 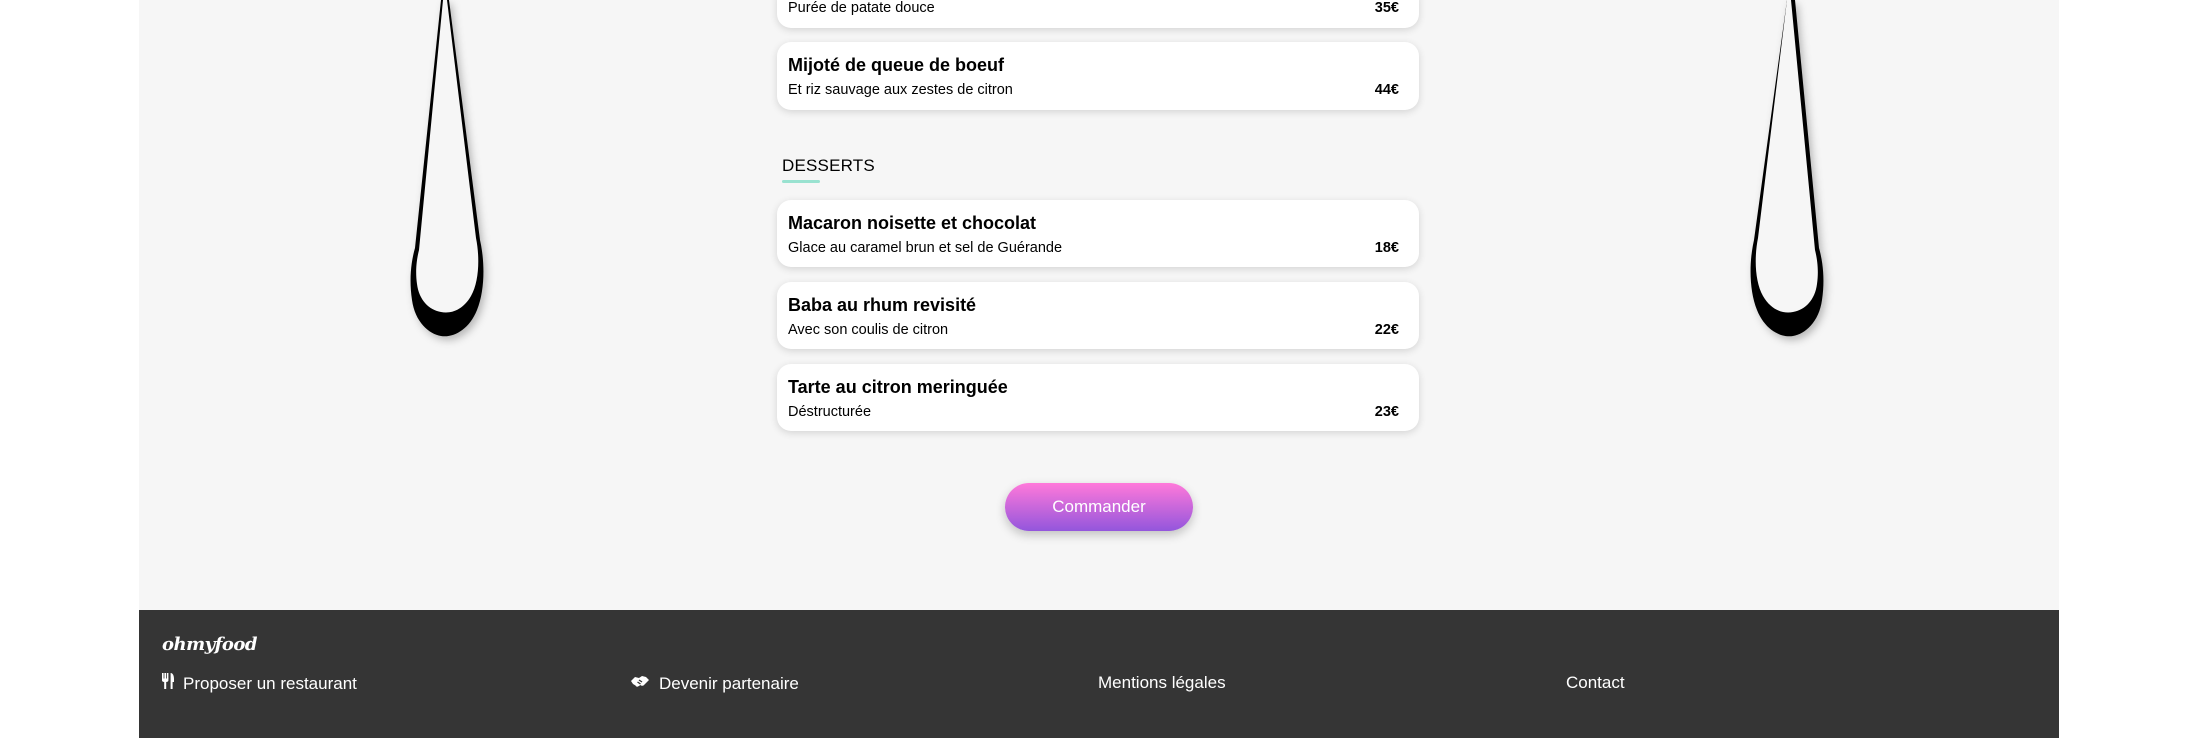 What do you see at coordinates (729, 683) in the screenshot?
I see `become-partner-label: Devenir partenaire` at bounding box center [729, 683].